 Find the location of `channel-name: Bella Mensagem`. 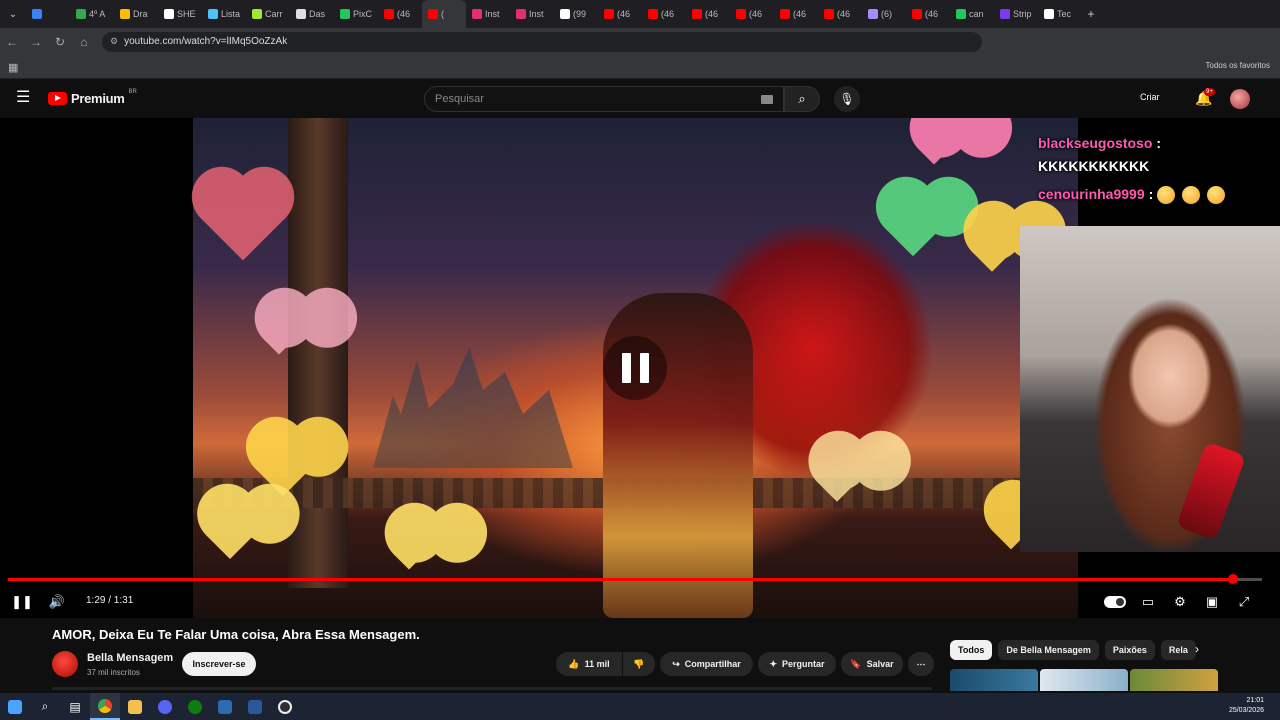

channel-name: Bella Mensagem is located at coordinates (130, 658).